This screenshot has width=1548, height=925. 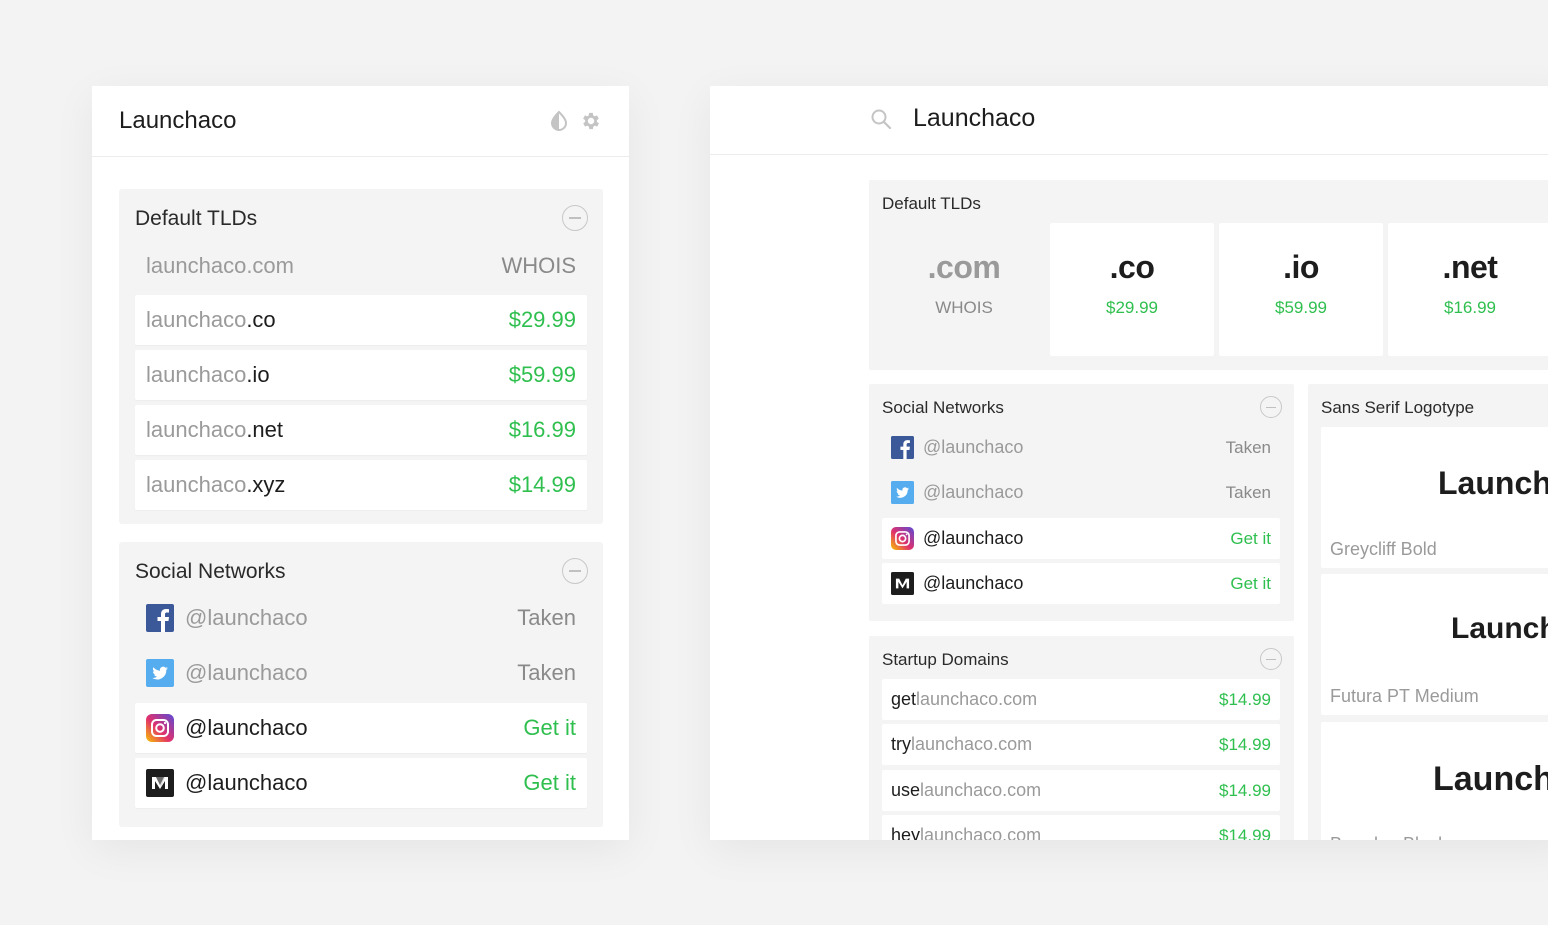 I want to click on domain-row: heylaunchaco.com $14.99, so click(x=1081, y=827).